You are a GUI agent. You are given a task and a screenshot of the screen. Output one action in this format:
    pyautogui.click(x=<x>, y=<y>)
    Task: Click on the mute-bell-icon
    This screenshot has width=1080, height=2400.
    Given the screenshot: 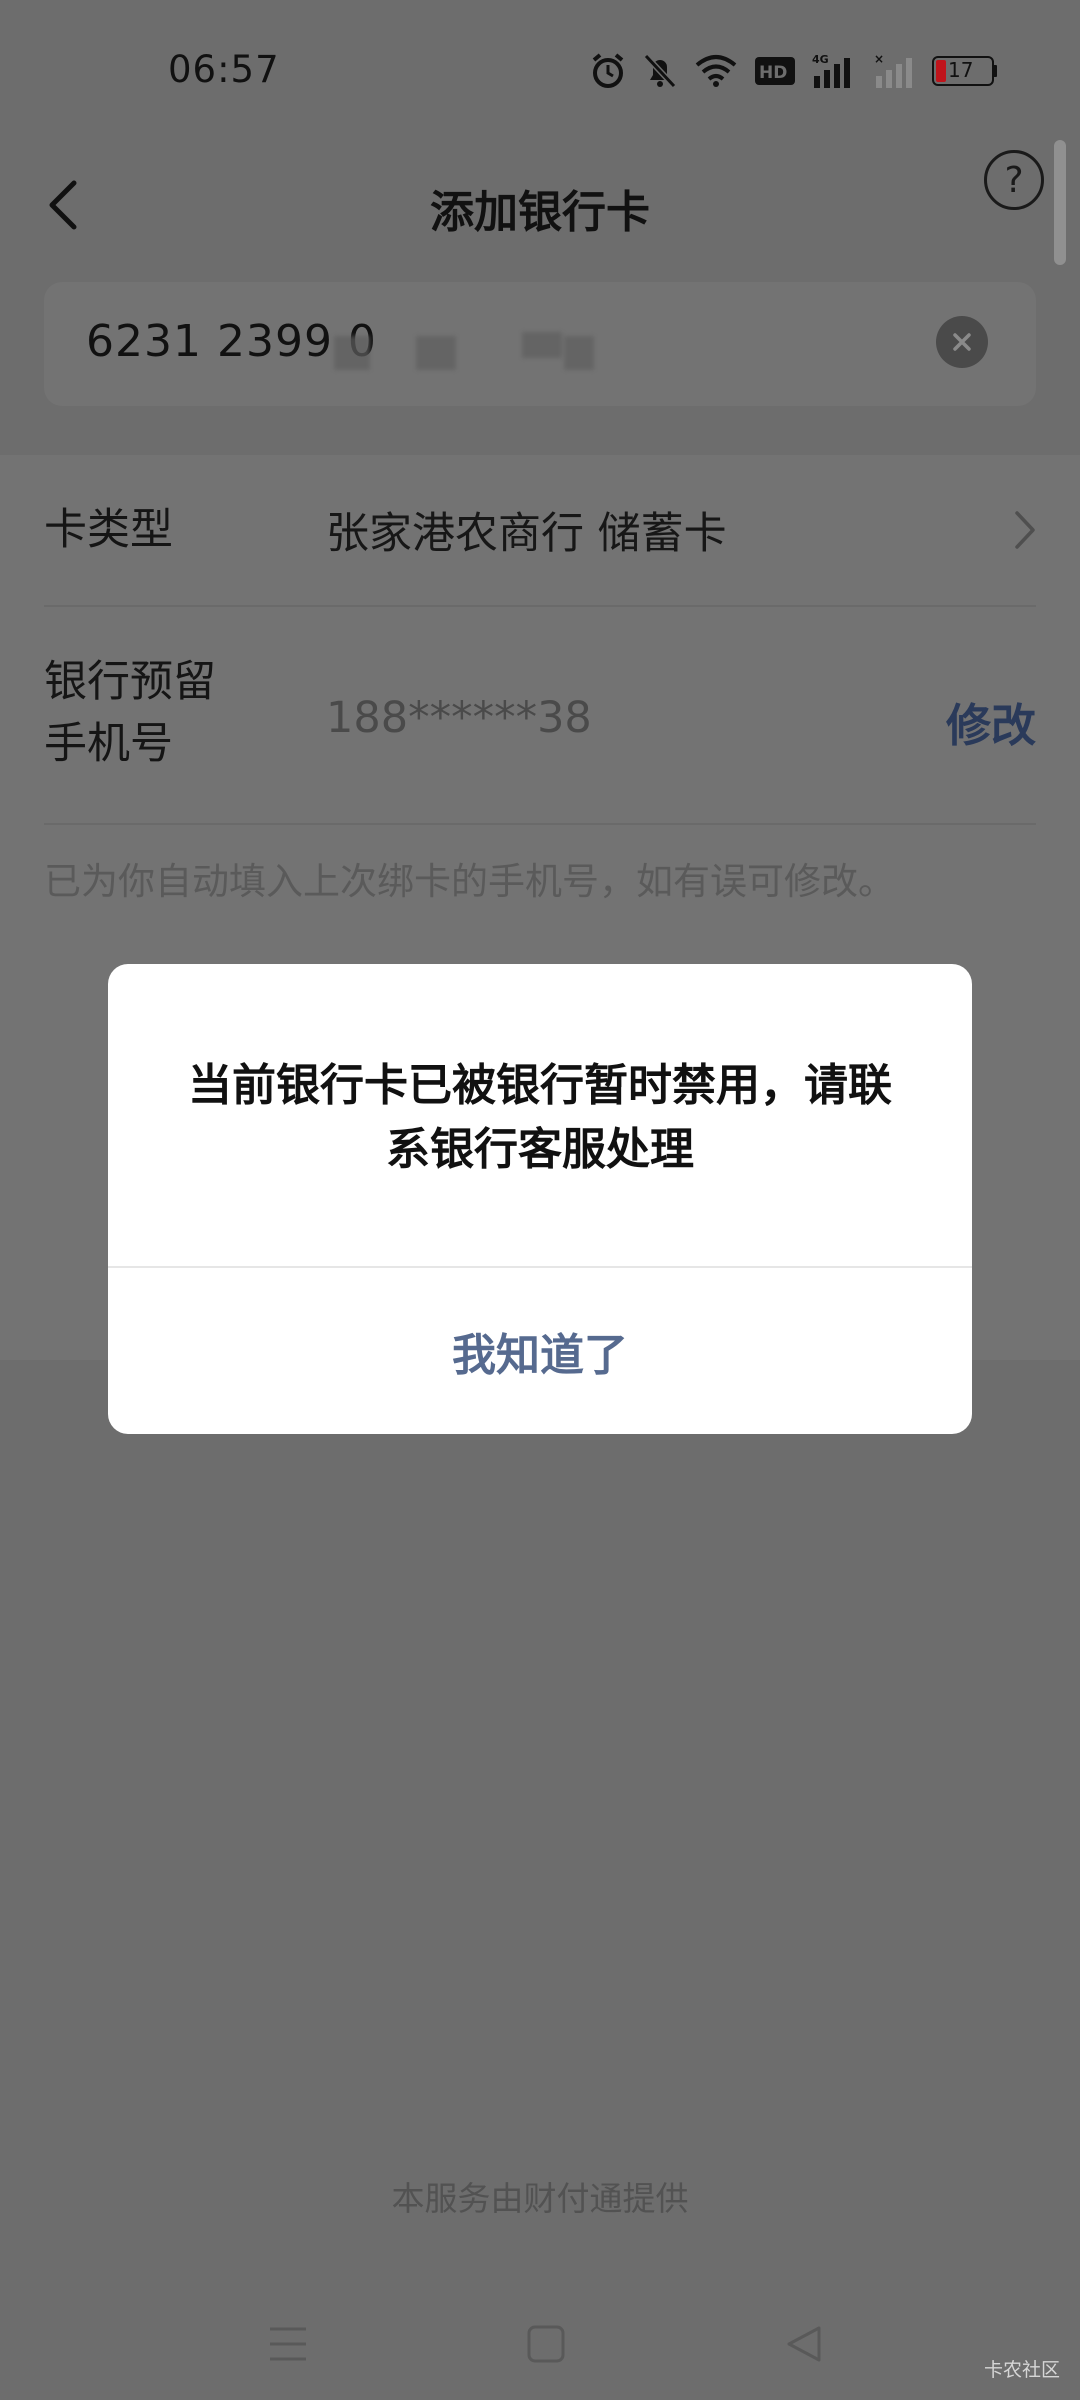 What is the action you would take?
    pyautogui.click(x=660, y=71)
    